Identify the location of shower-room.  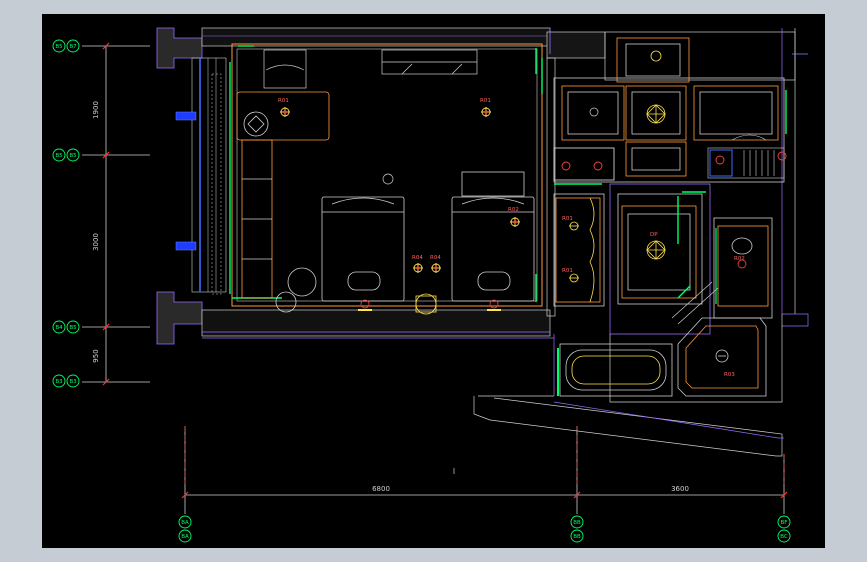
(660, 259).